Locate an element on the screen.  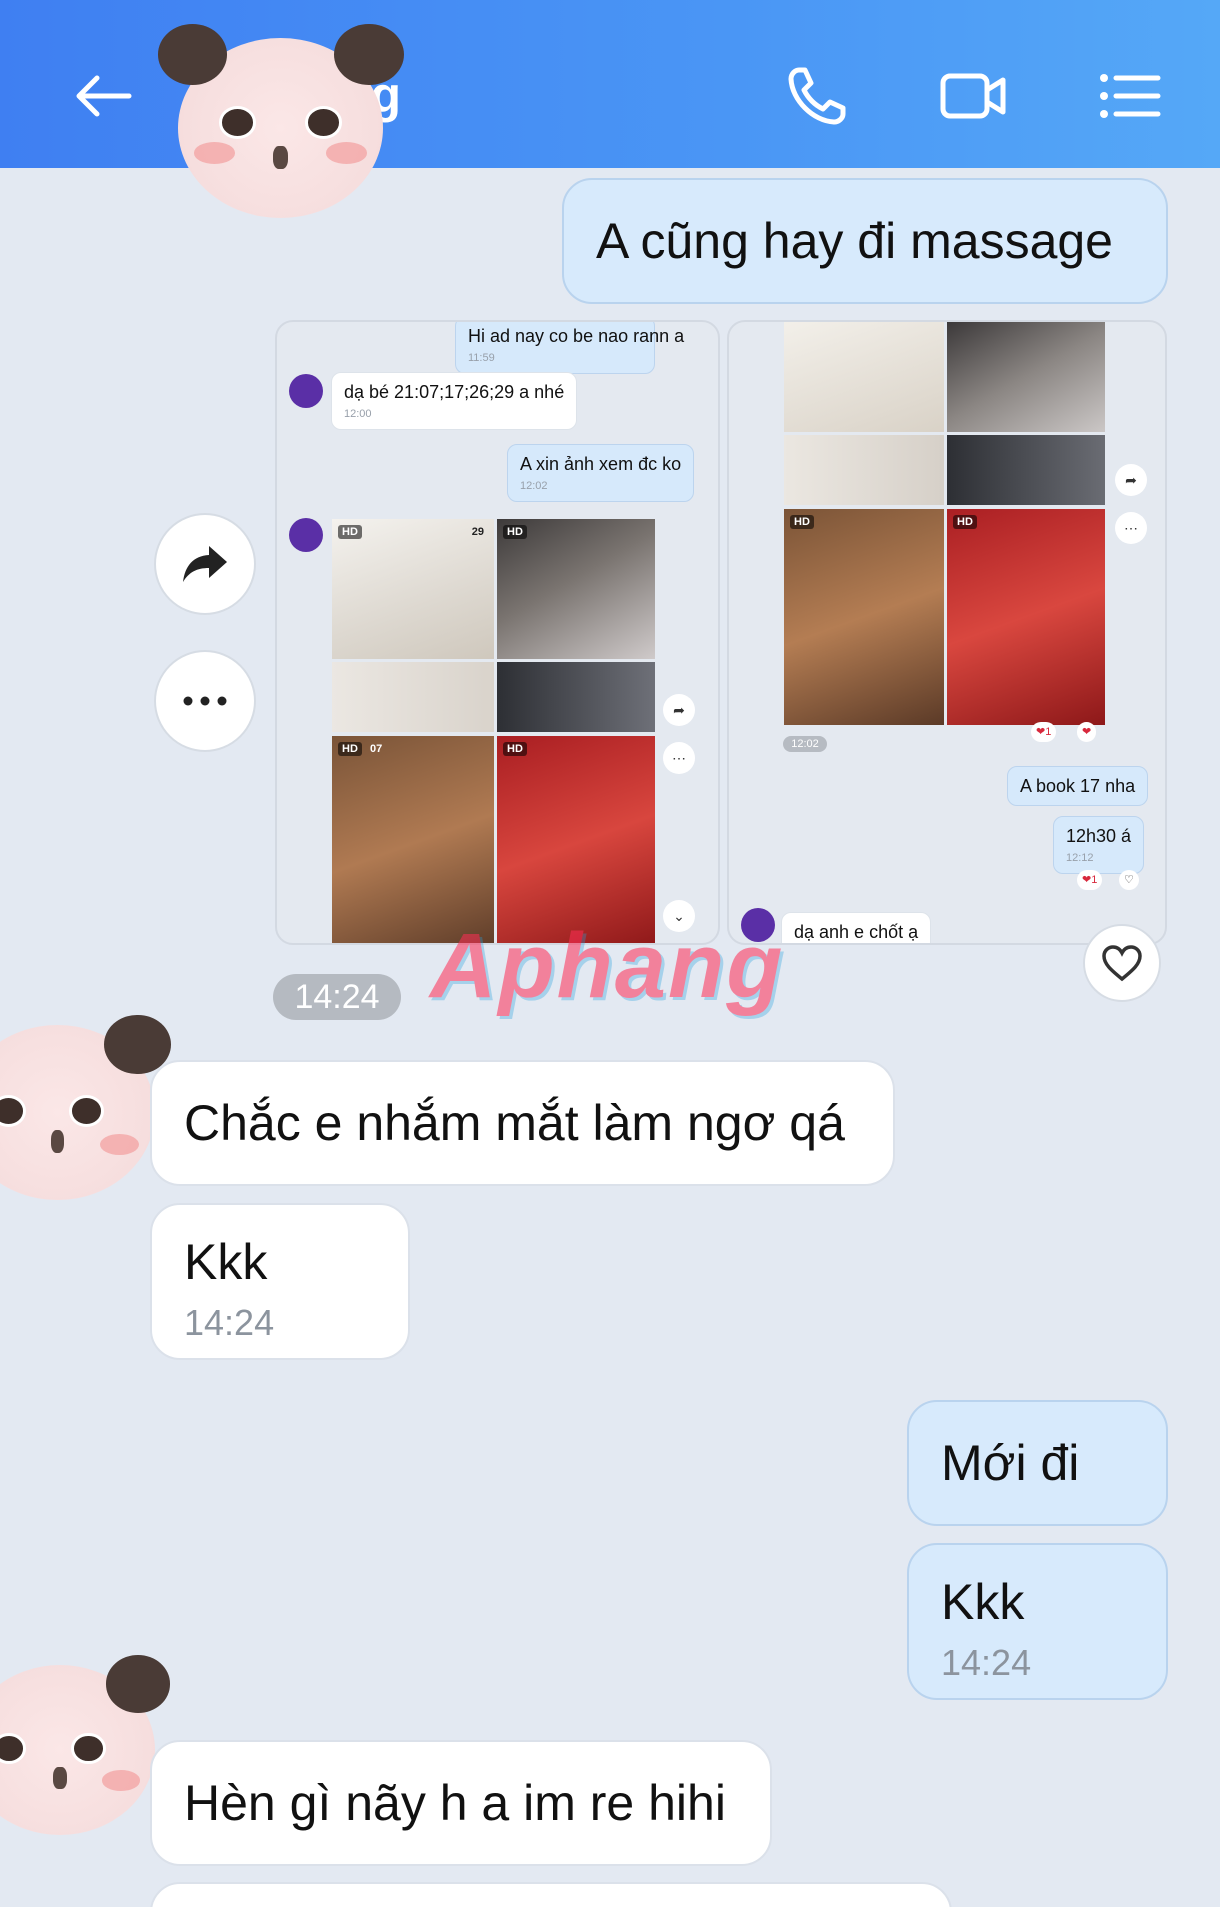
contact-avatar is located at coordinates (280, 120).